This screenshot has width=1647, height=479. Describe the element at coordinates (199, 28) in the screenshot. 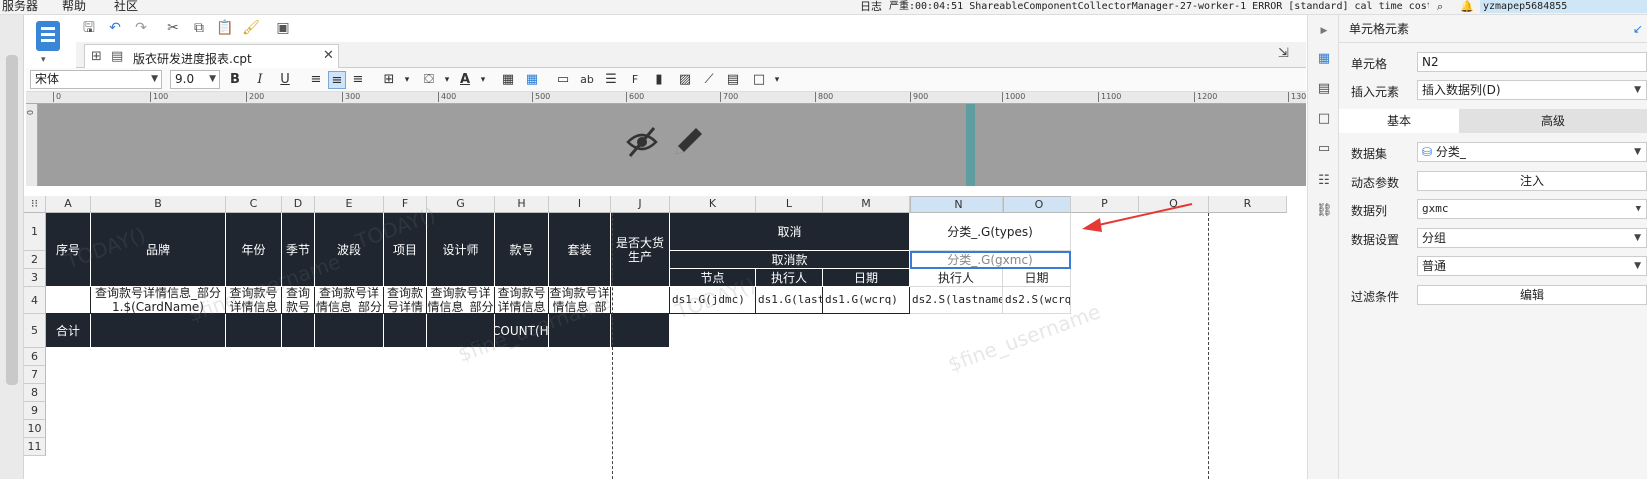

I see `copy-icon: ⧉` at that location.